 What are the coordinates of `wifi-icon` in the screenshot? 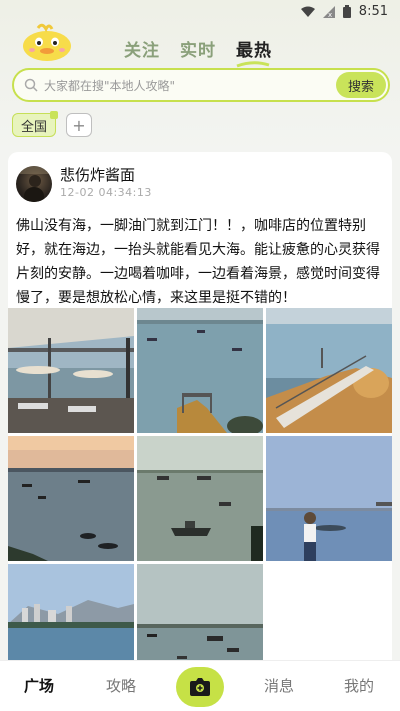 It's located at (307, 11).